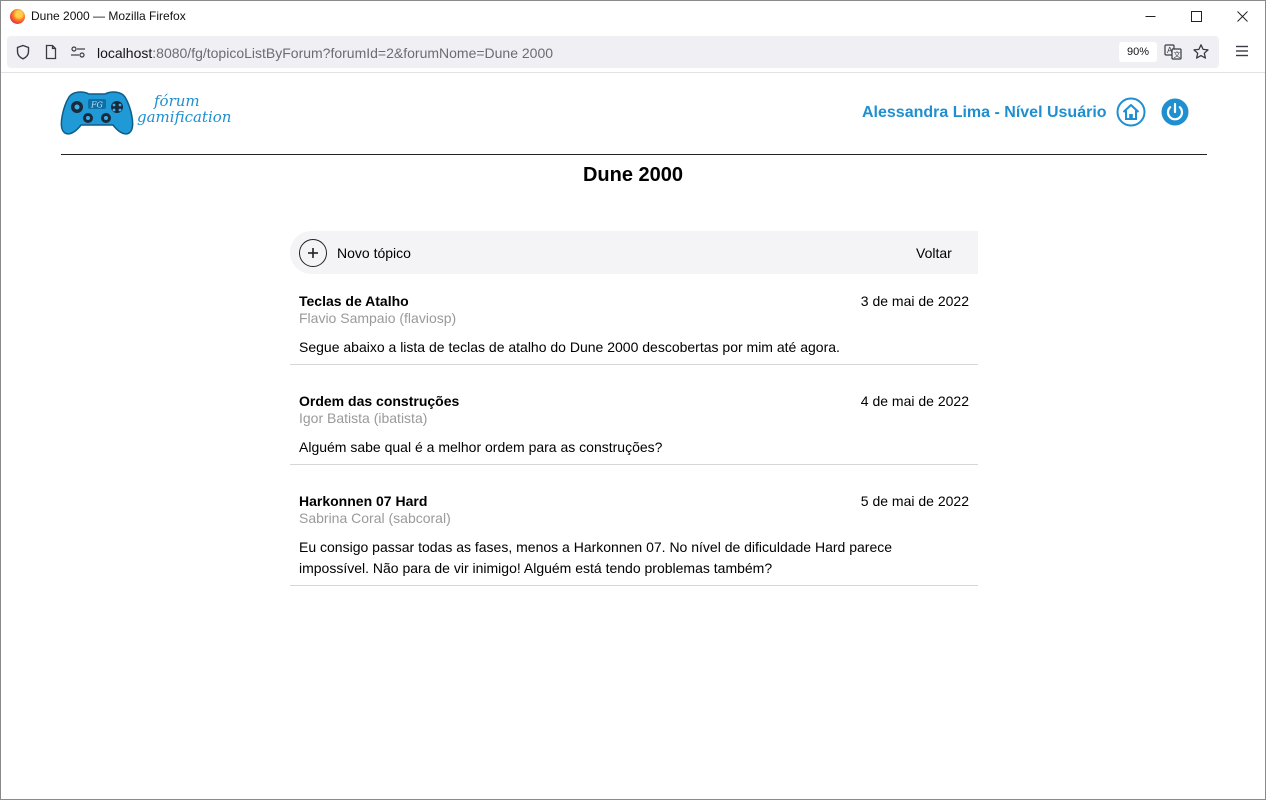 The width and height of the screenshot is (1266, 800). Describe the element at coordinates (375, 518) in the screenshot. I see `topic-author: Sabrina Coral (sabcoral)` at that location.